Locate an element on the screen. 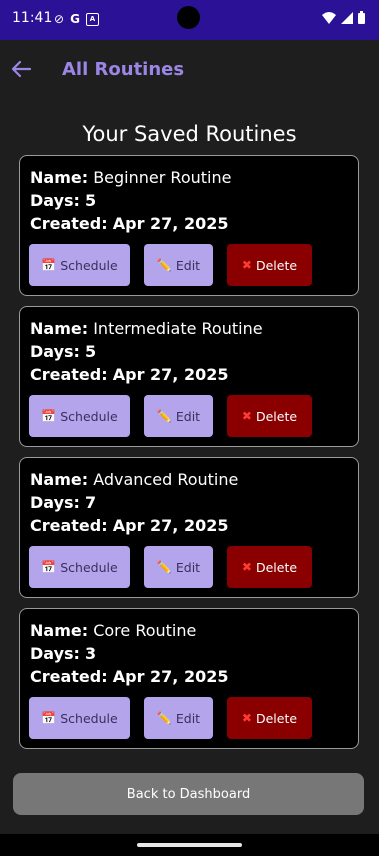 This screenshot has width=379, height=856. routine-name: Core Routine is located at coordinates (145, 630).